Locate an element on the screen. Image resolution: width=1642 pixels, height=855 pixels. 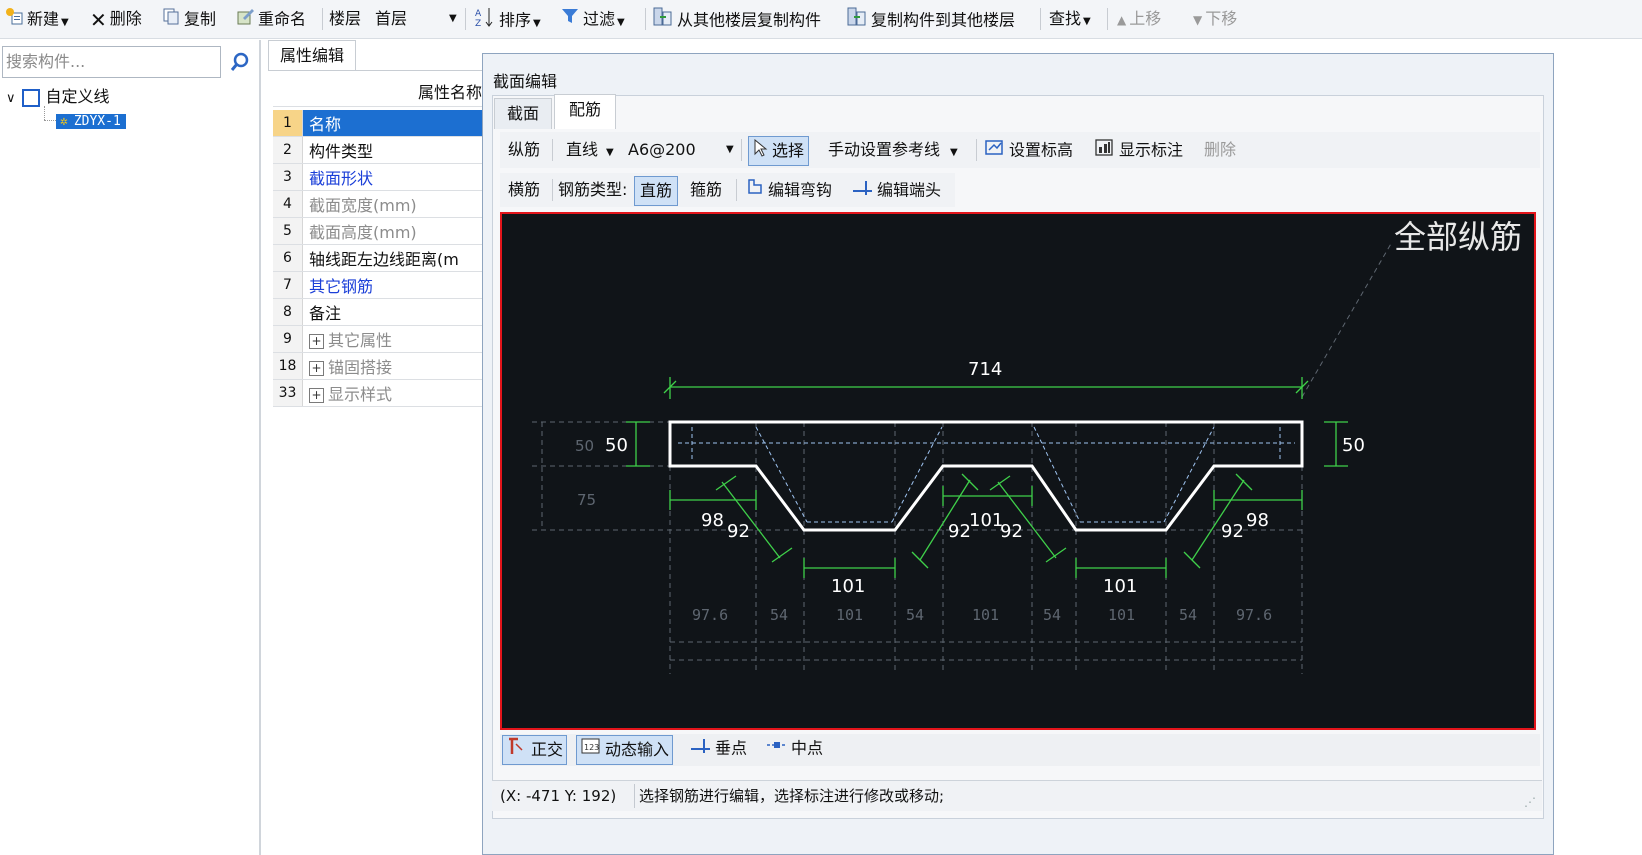
find-dropdown-icon: ▼ is located at coordinates (1087, 21).